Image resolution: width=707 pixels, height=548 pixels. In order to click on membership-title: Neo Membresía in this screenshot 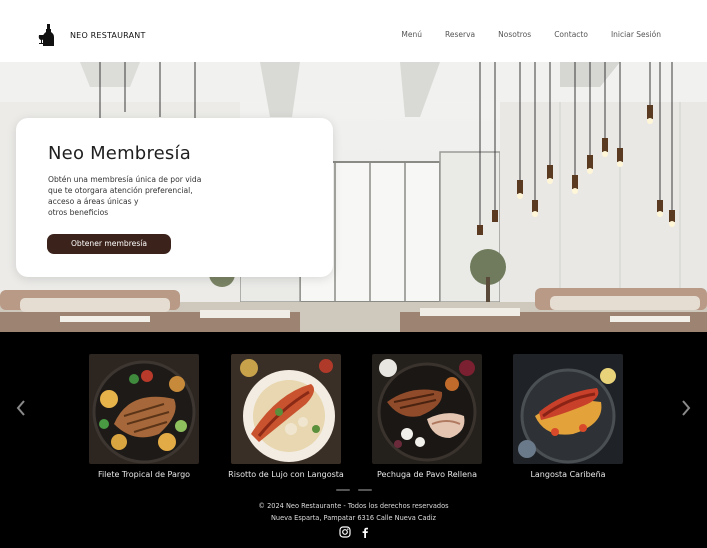, I will do `click(119, 153)`.